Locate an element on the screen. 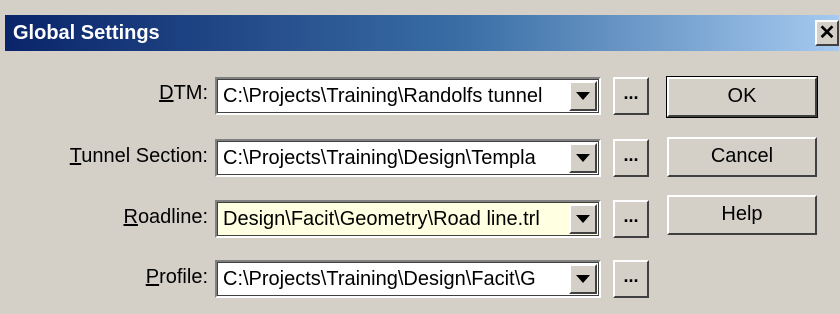 This screenshot has width=840, height=314. close-button: ✕ is located at coordinates (827, 33).